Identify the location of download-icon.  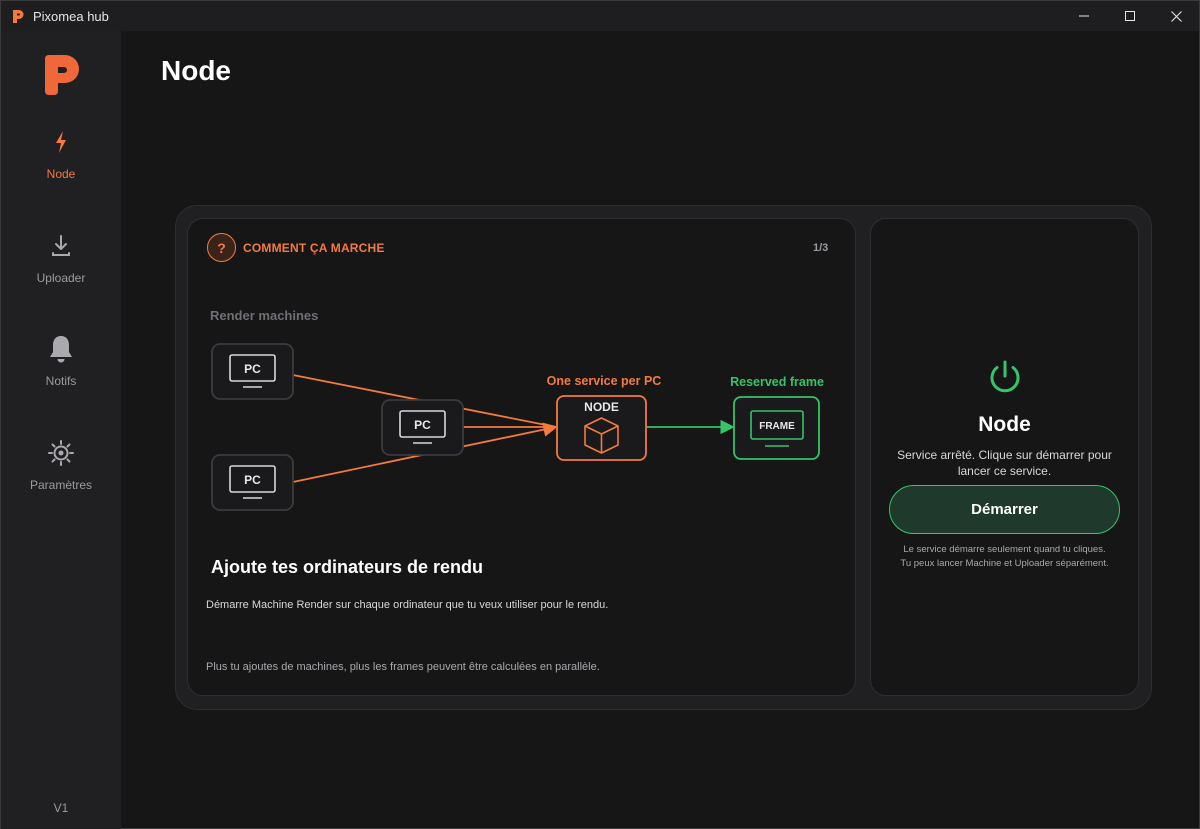
(61, 246).